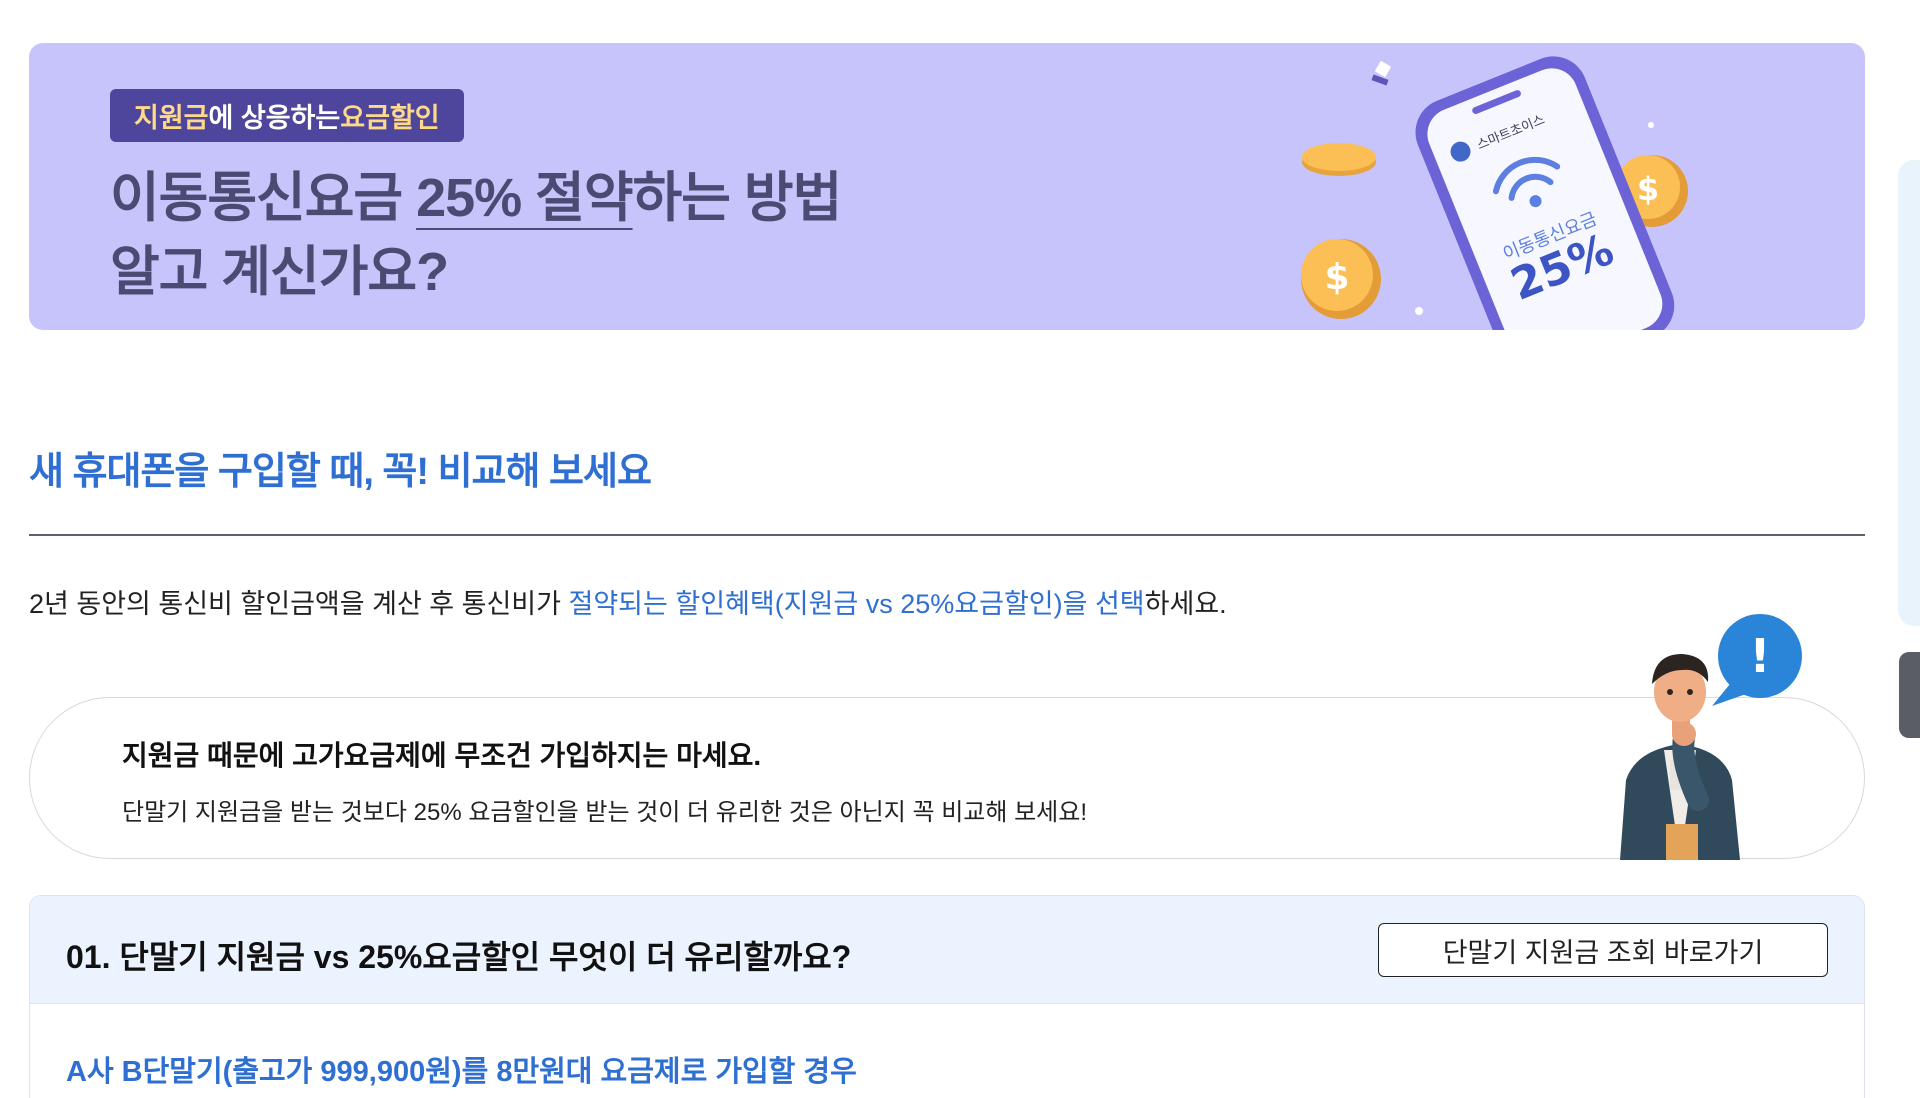 The image size is (1920, 1098). I want to click on subsidy-lookup-button: 단말기 지원금 조회 바로가기, so click(1603, 950).